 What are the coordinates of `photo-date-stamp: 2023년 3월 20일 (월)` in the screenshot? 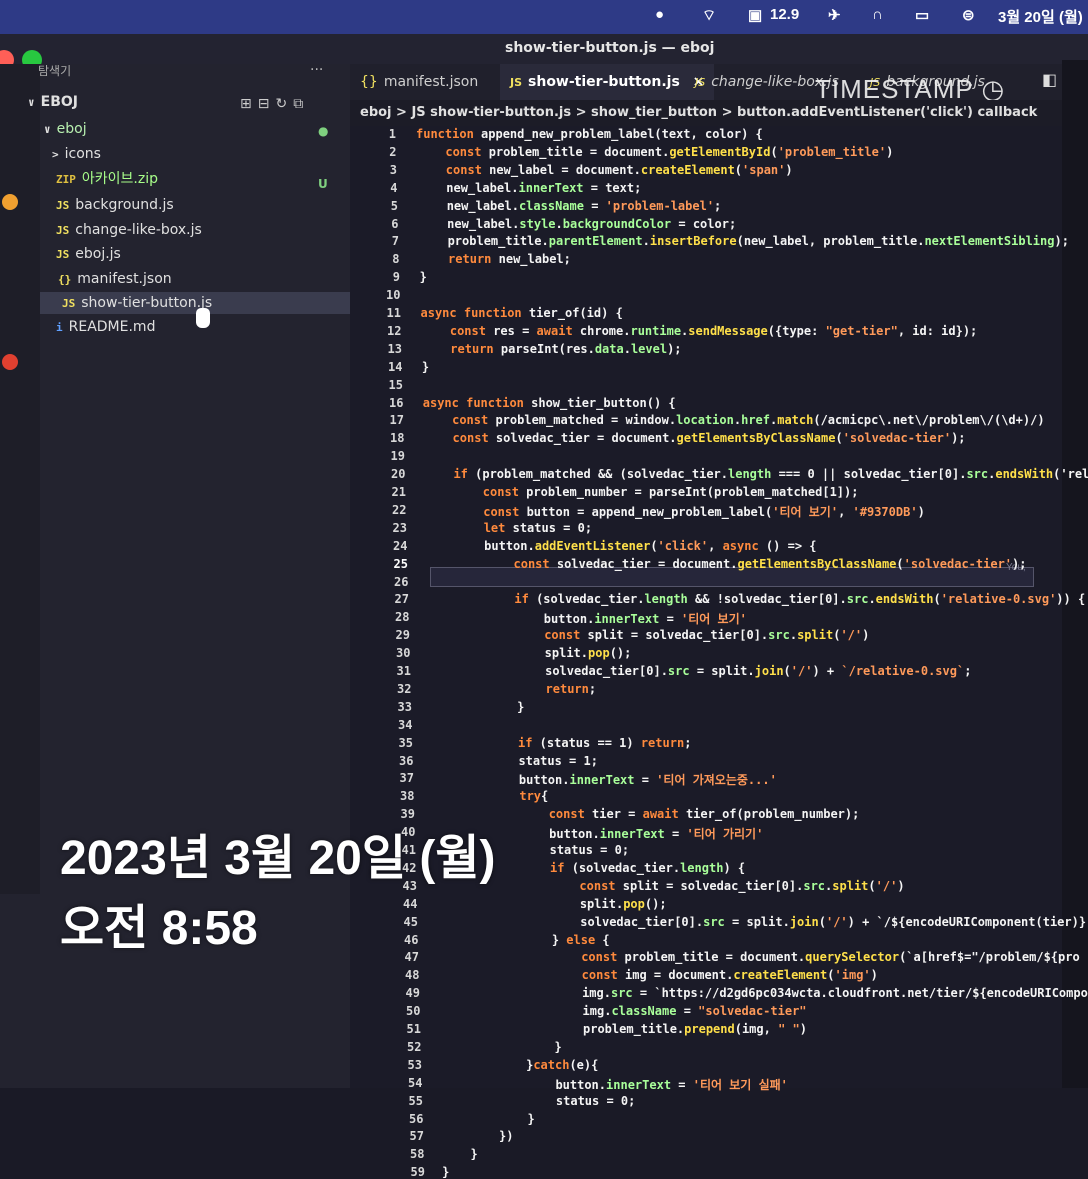 It's located at (278, 858).